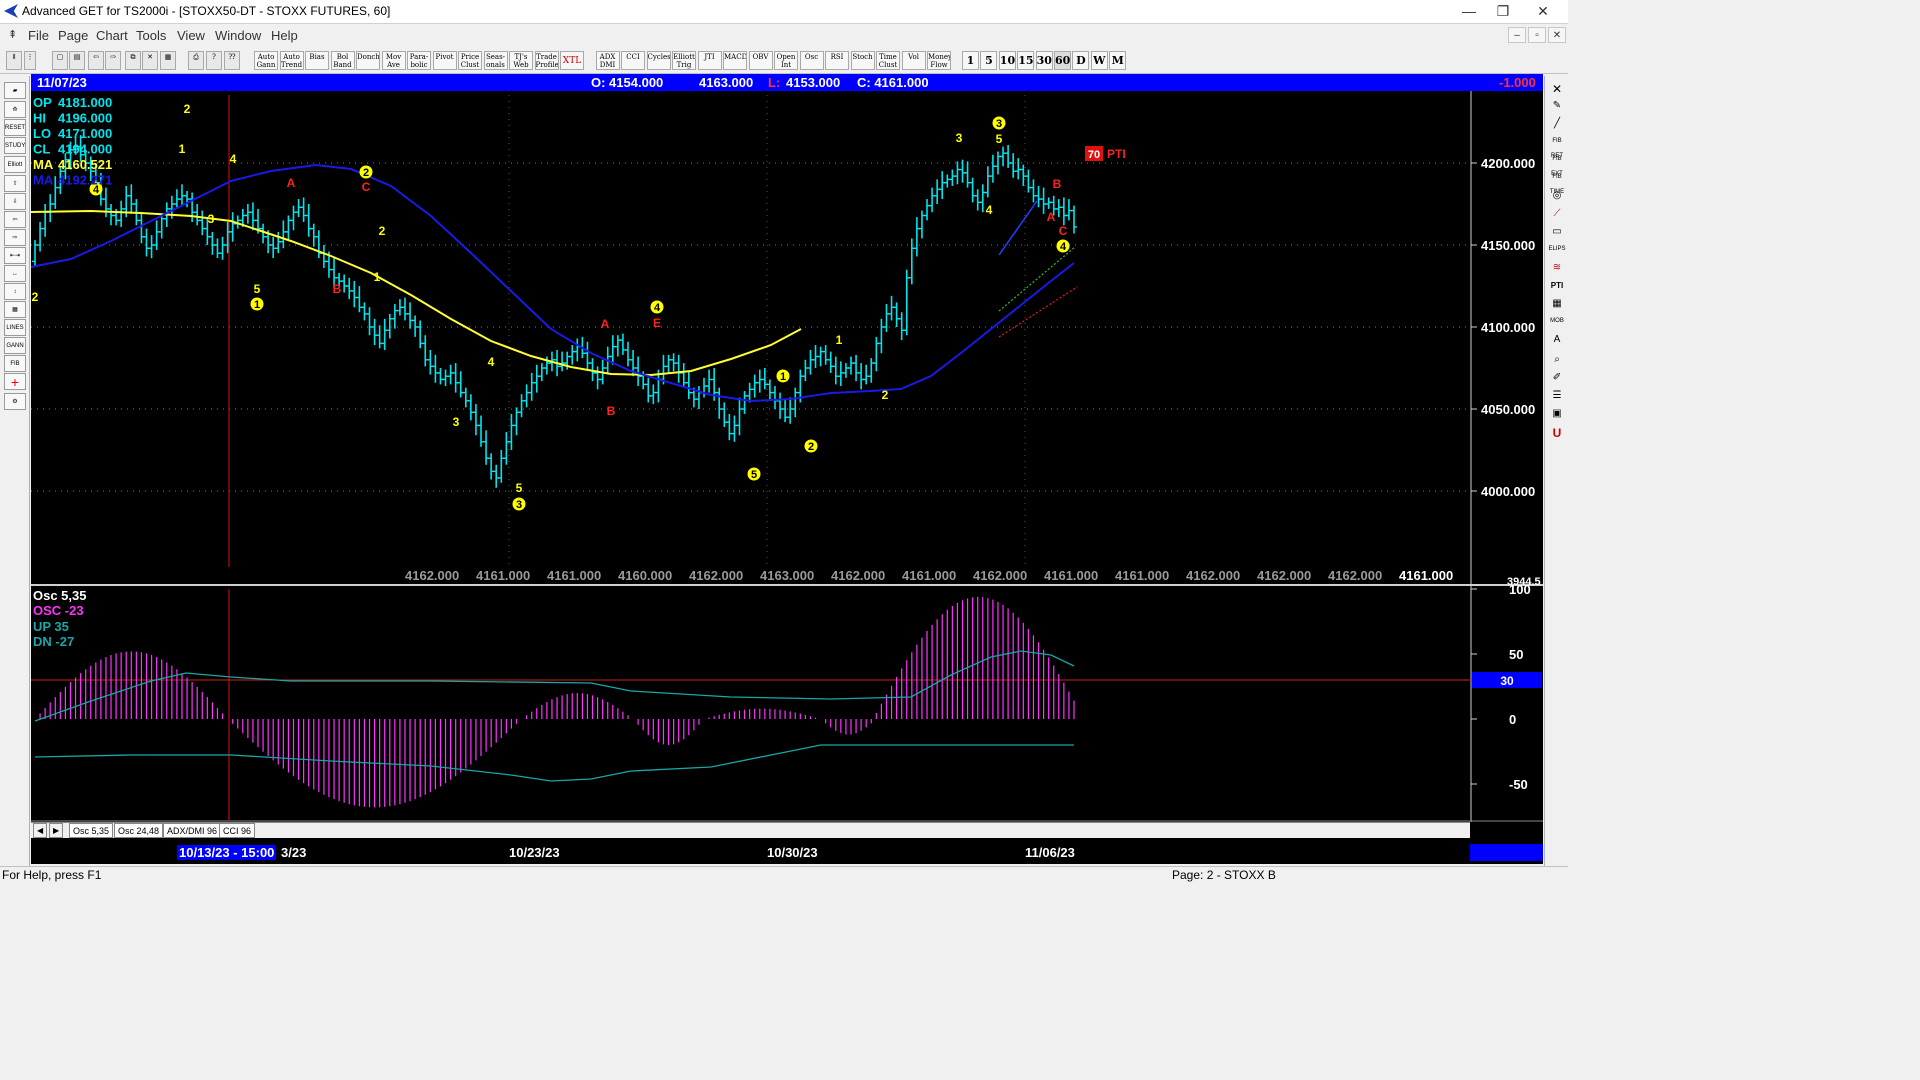 The image size is (1920, 1080). What do you see at coordinates (291, 60) in the screenshot?
I see `study-button-auto-trend: Auto Trend` at bounding box center [291, 60].